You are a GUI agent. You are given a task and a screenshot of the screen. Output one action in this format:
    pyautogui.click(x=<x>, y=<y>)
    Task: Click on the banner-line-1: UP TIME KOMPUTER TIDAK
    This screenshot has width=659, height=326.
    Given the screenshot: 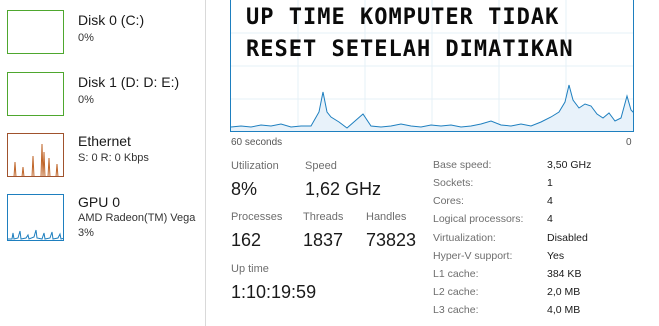 What is the action you would take?
    pyautogui.click(x=403, y=17)
    